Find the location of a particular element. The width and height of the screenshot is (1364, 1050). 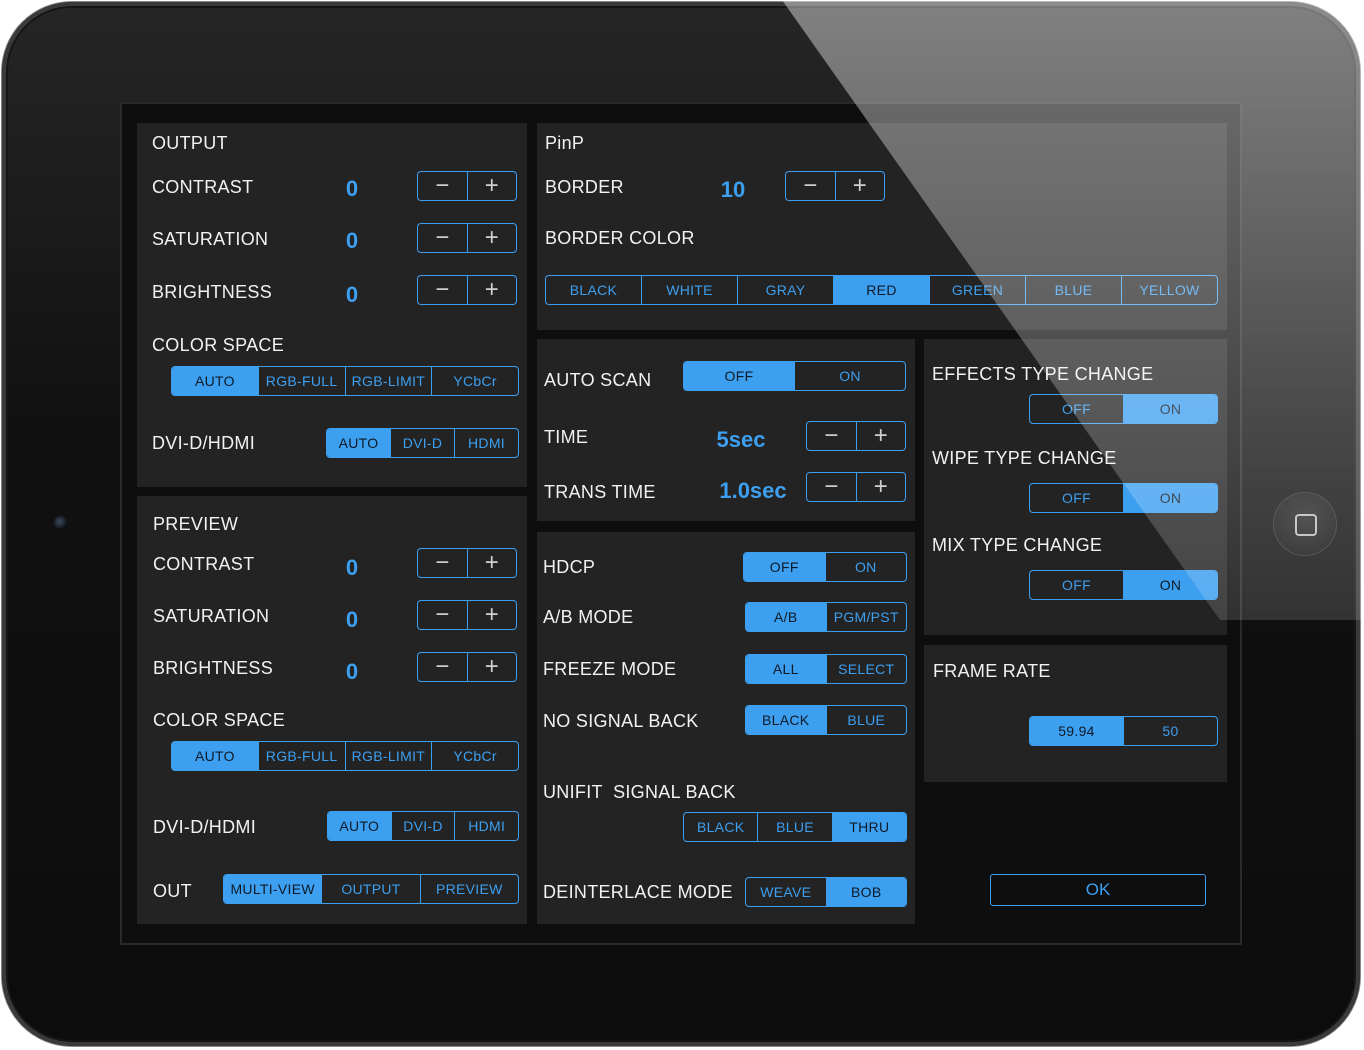

option-50: 50 is located at coordinates (1170, 731).